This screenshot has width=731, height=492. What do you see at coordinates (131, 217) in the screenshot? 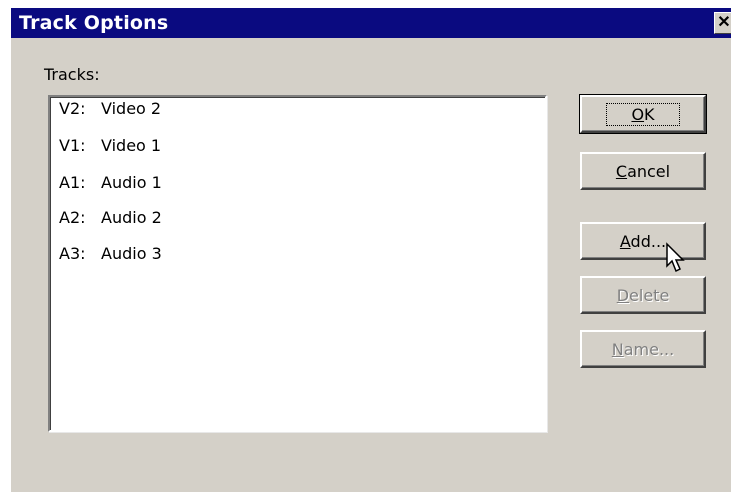
I see `track-name: Audio 2` at bounding box center [131, 217].